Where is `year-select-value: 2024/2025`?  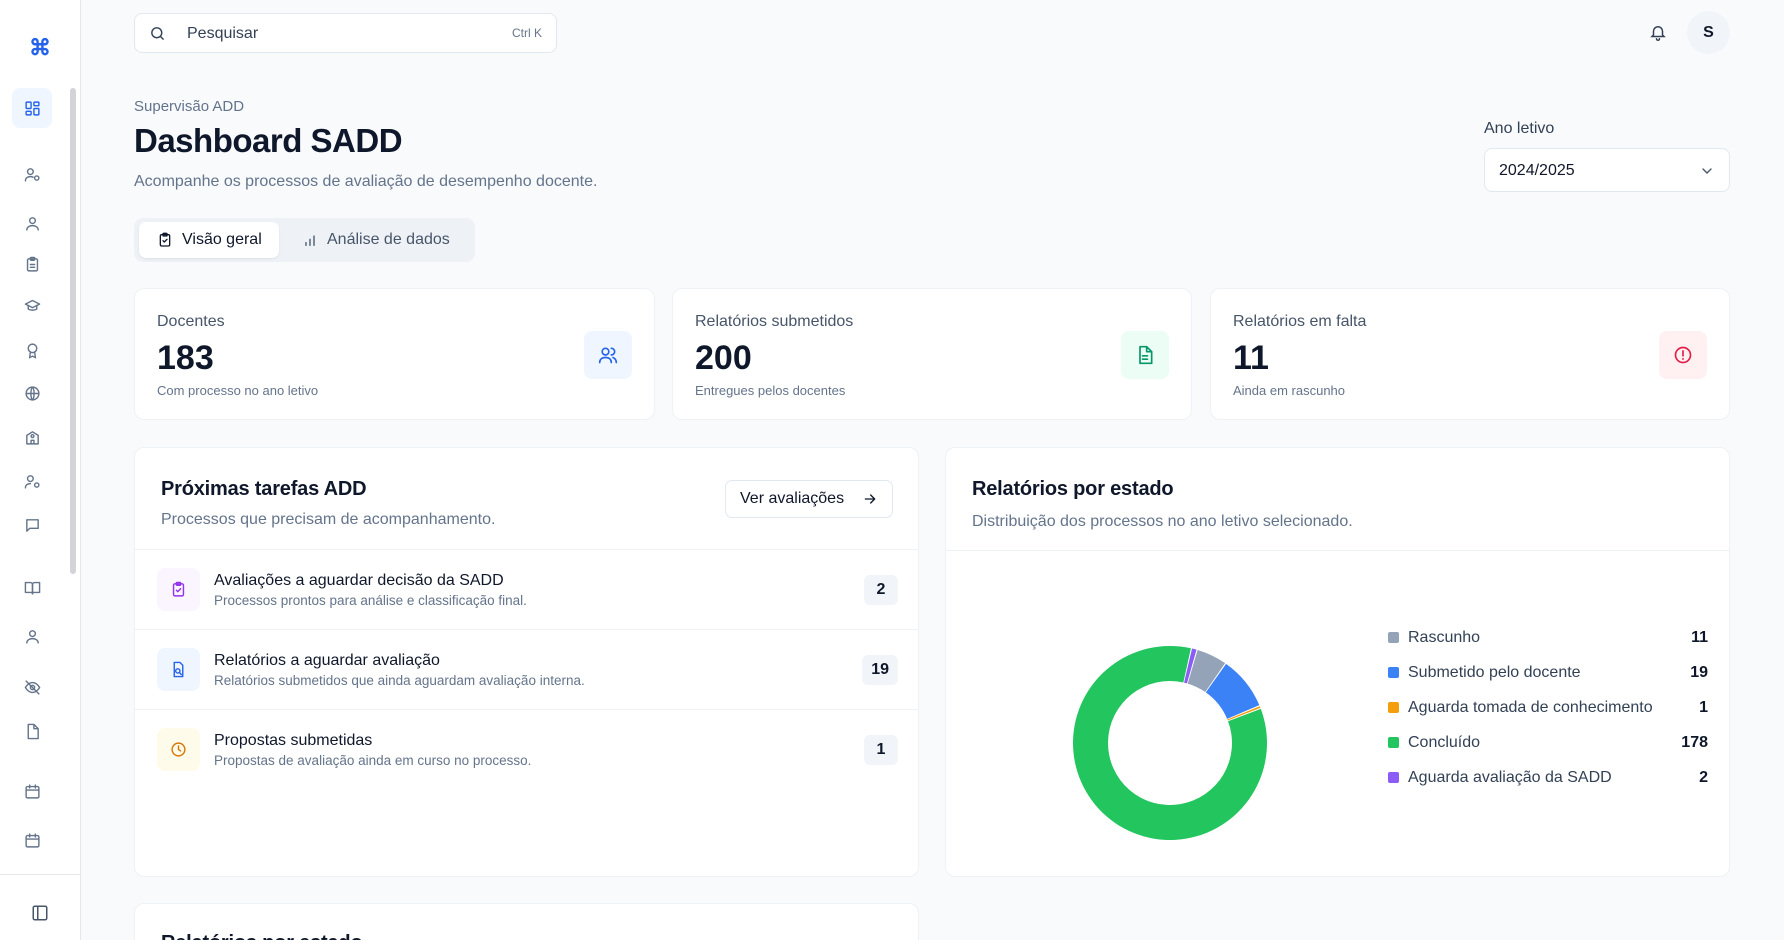 year-select-value: 2024/2025 is located at coordinates (1537, 170).